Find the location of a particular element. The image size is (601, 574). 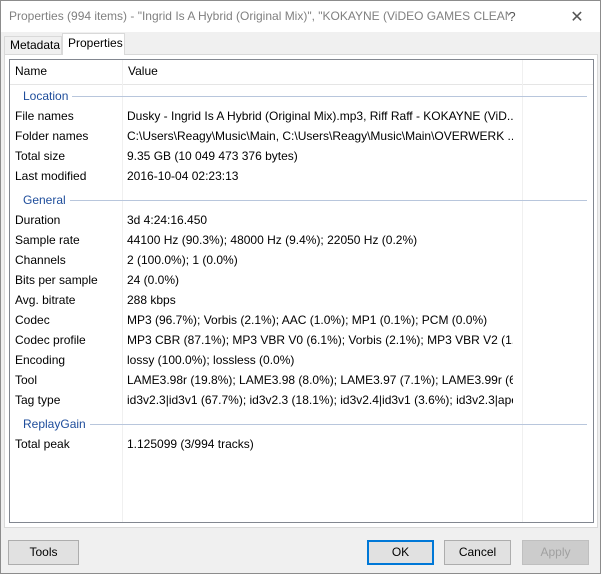

list-item: Duration 3d 4:24:16.450 is located at coordinates (301, 220).